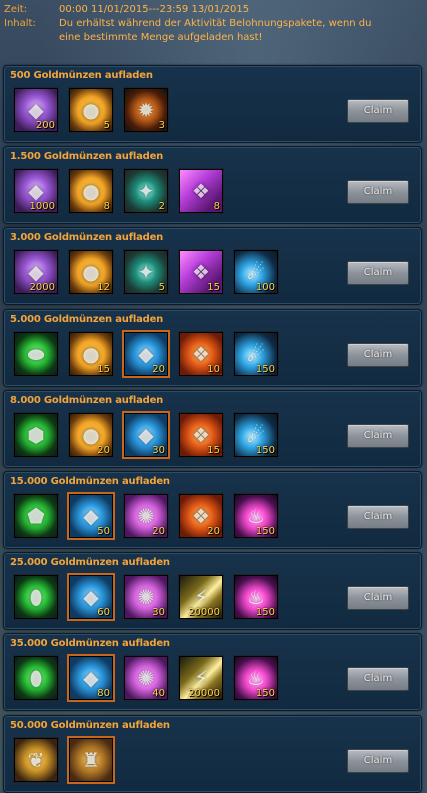 This screenshot has width=427, height=793. Describe the element at coordinates (91, 516) in the screenshot. I see `reward-item-slot: ◆ 50` at that location.